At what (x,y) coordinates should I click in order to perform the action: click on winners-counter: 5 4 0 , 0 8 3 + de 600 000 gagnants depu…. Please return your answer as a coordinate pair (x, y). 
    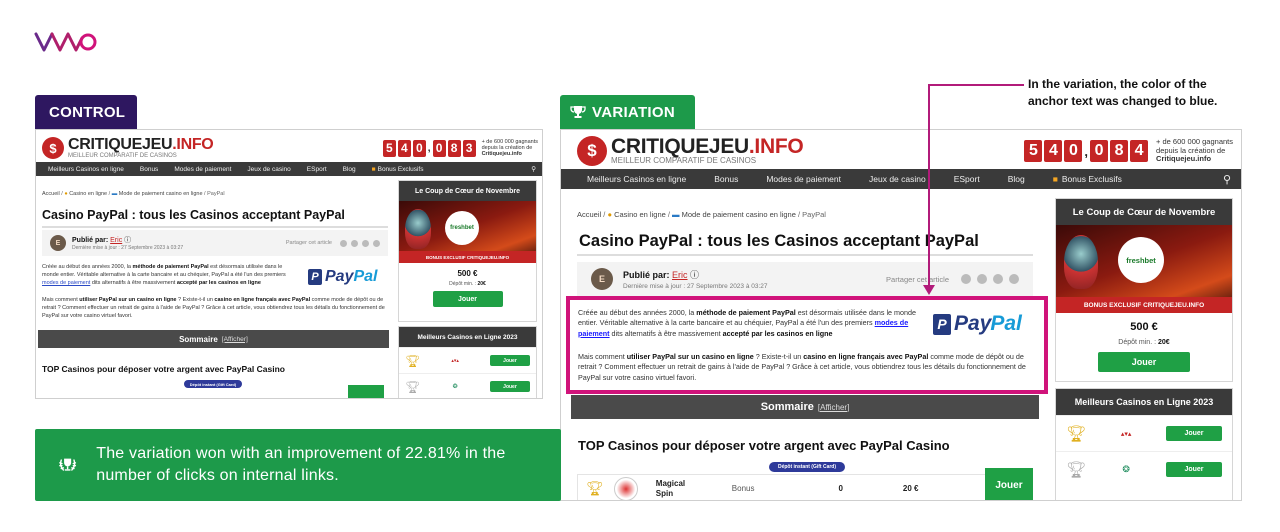
    Looking at the image, I should click on (460, 148).